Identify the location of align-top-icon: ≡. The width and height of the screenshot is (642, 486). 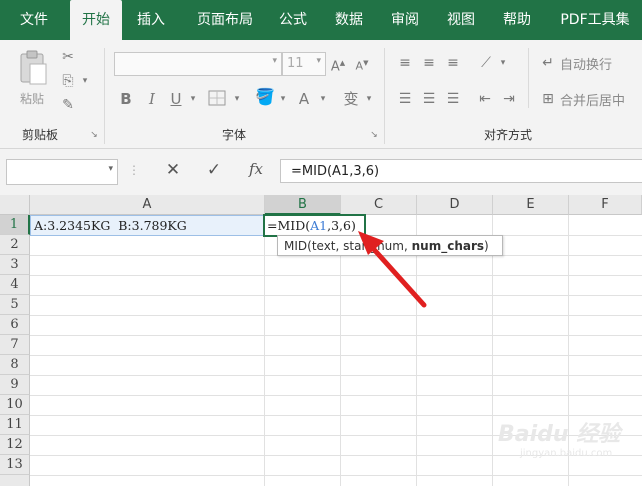
(405, 63).